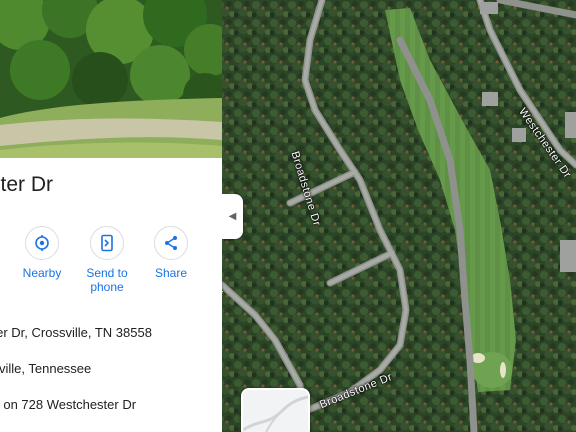  Describe the element at coordinates (42, 273) in the screenshot. I see `nearby-label: Nearby` at that location.